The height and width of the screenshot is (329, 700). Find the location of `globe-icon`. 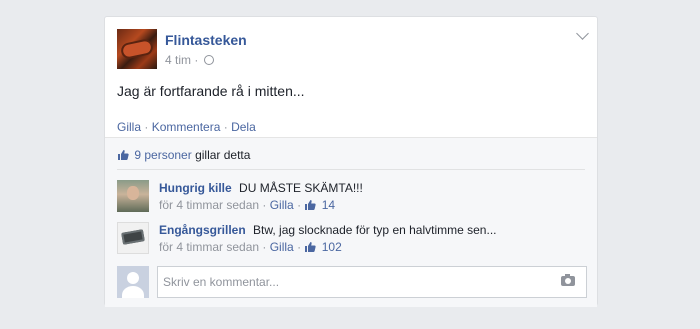

globe-icon is located at coordinates (208, 60).